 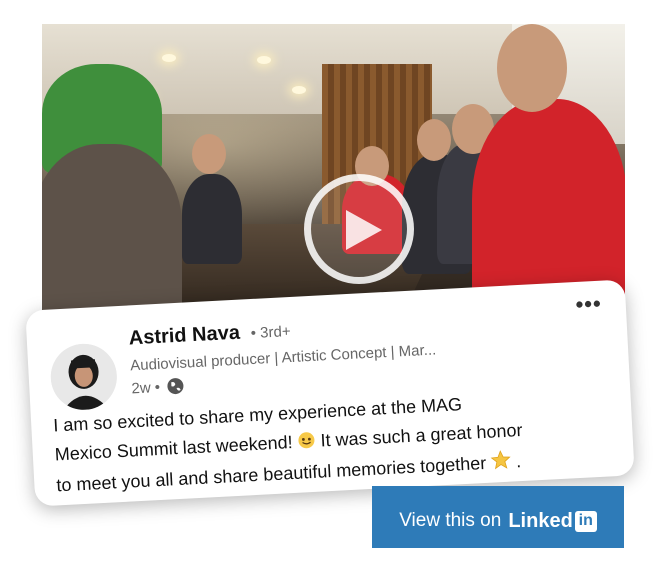 I want to click on post-meta: 2w •, so click(x=157, y=387).